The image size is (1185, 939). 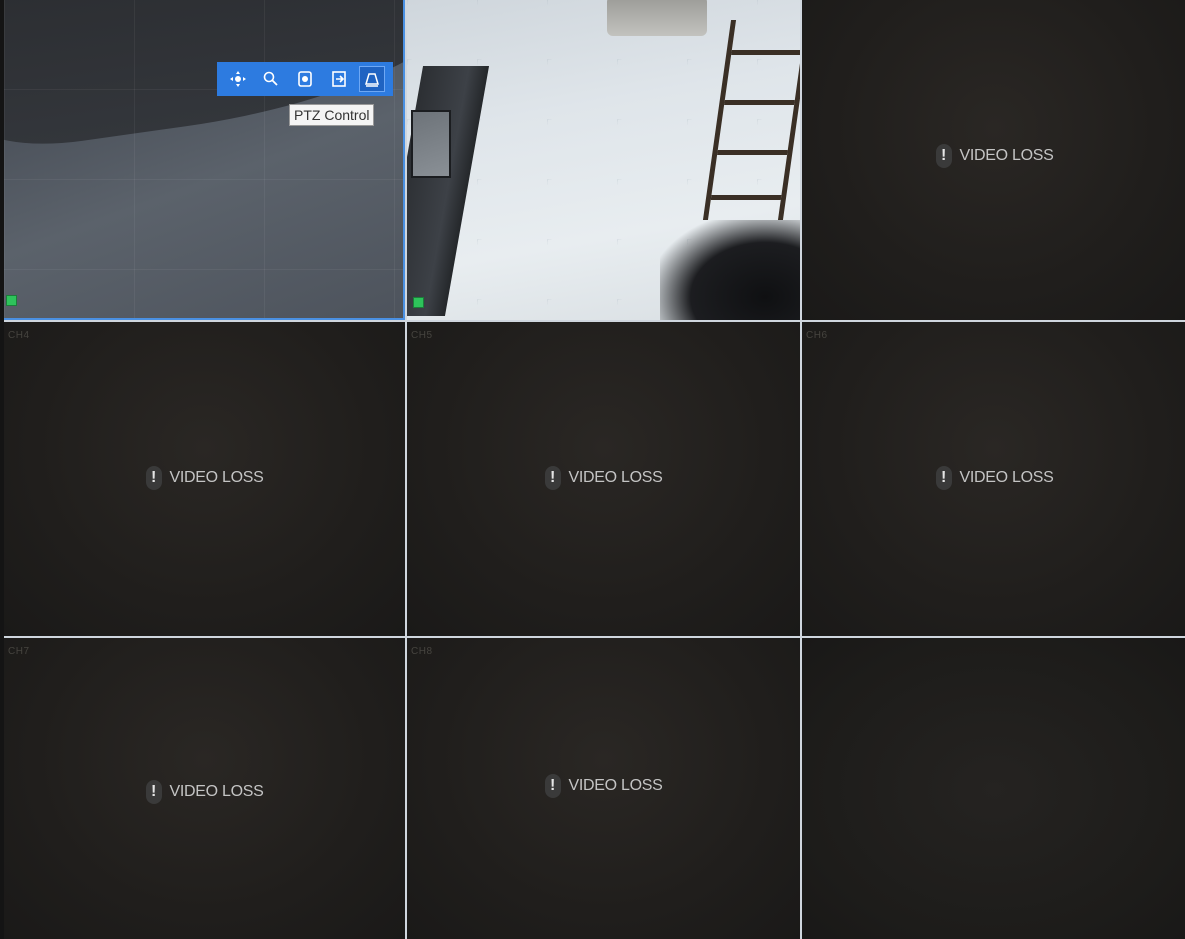 I want to click on selection-border-right, so click(x=404, y=160).